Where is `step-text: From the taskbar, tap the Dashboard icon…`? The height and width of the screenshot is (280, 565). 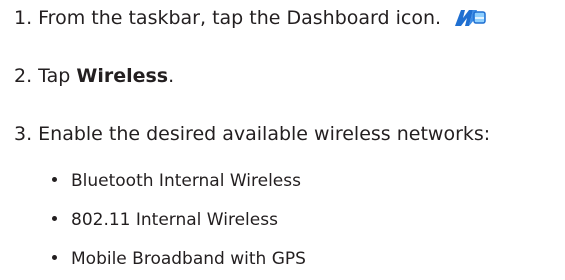 step-text: From the taskbar, tap the Dashboard icon… is located at coordinates (240, 18).